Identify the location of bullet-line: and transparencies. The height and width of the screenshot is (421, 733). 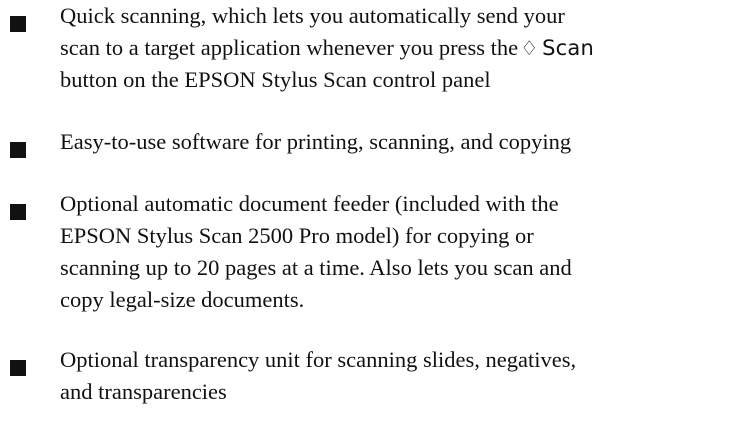
(143, 391).